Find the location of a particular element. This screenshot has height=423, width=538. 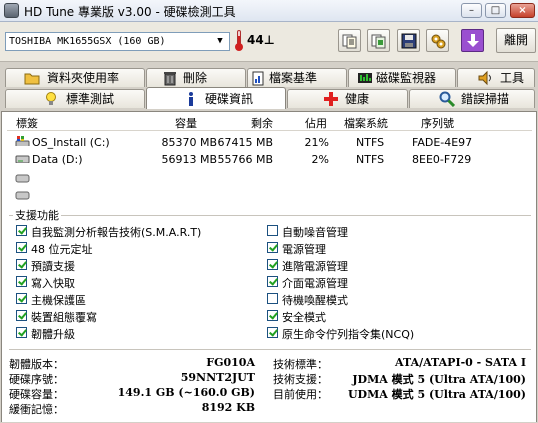

download-icon is located at coordinates (473, 40).